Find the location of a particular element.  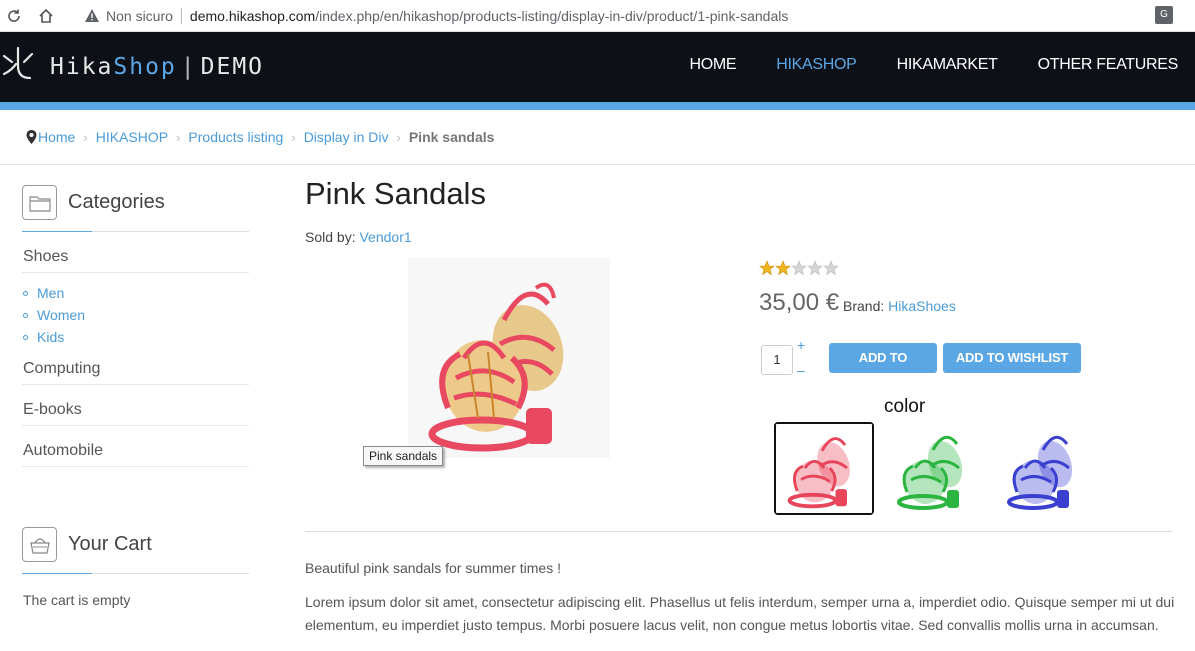

category-ebooks: E-books is located at coordinates (52, 410).